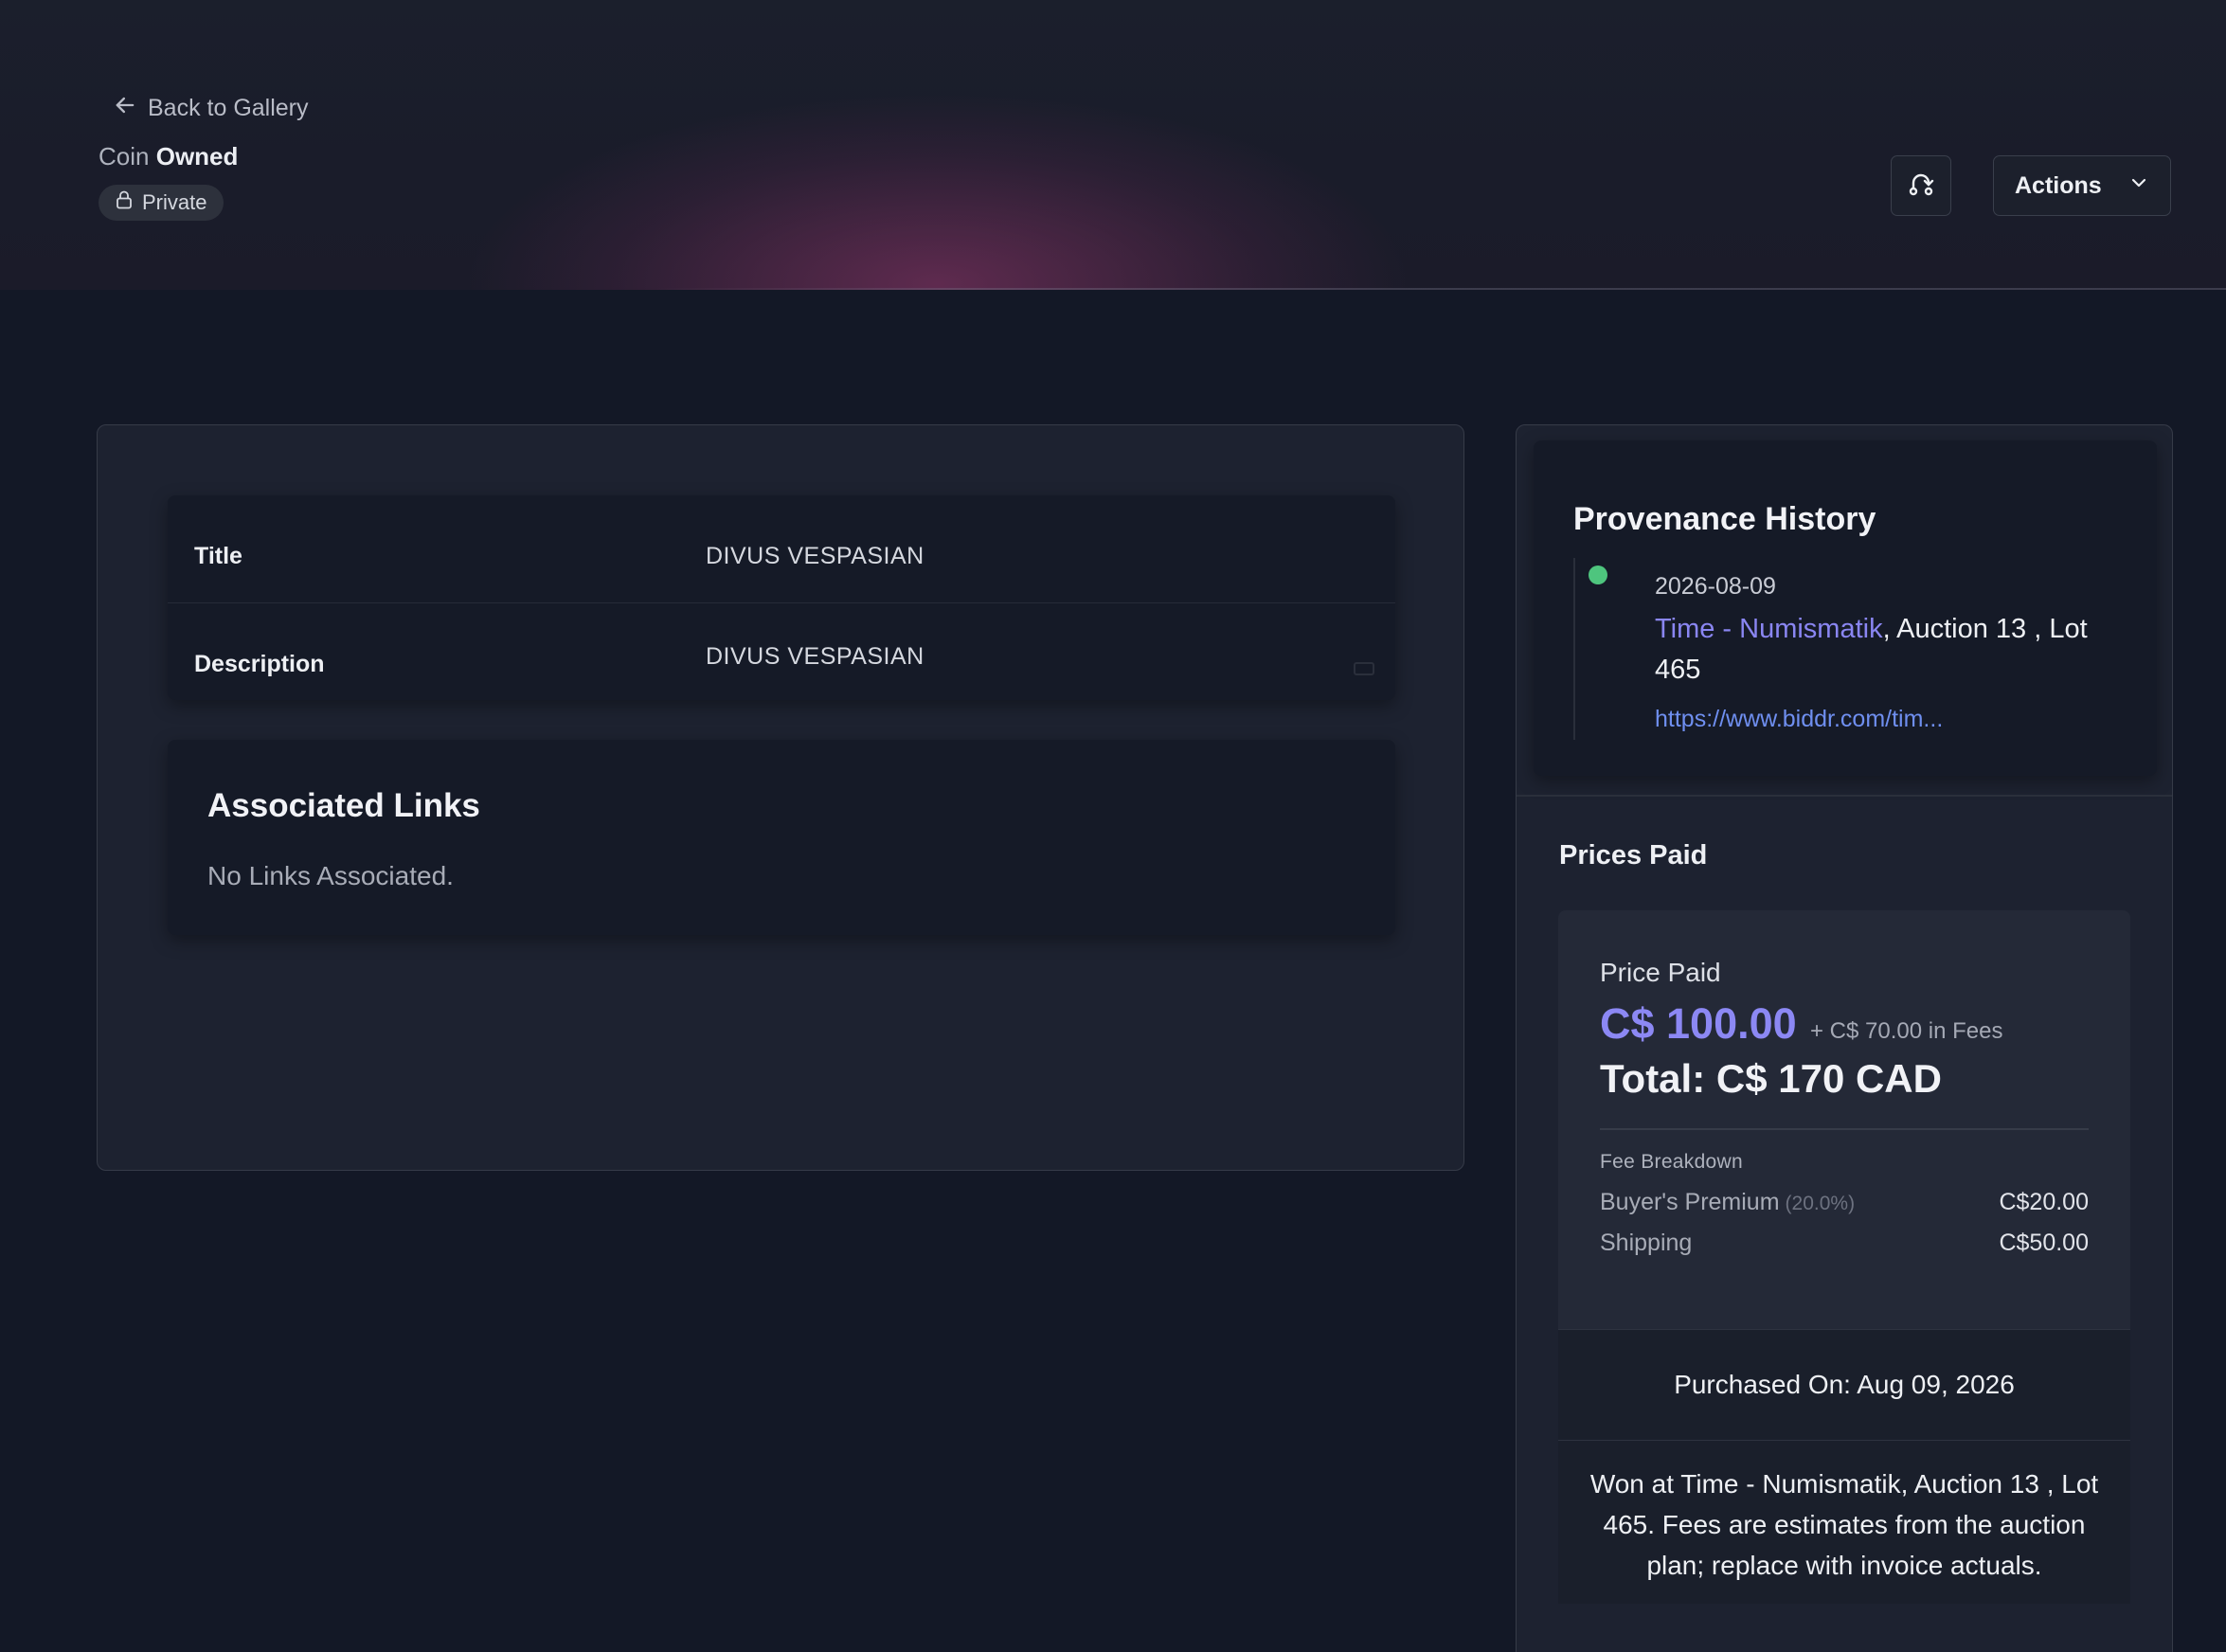 This screenshot has height=1652, width=2226. I want to click on description-value: DIVUS VESPASIAN, so click(815, 656).